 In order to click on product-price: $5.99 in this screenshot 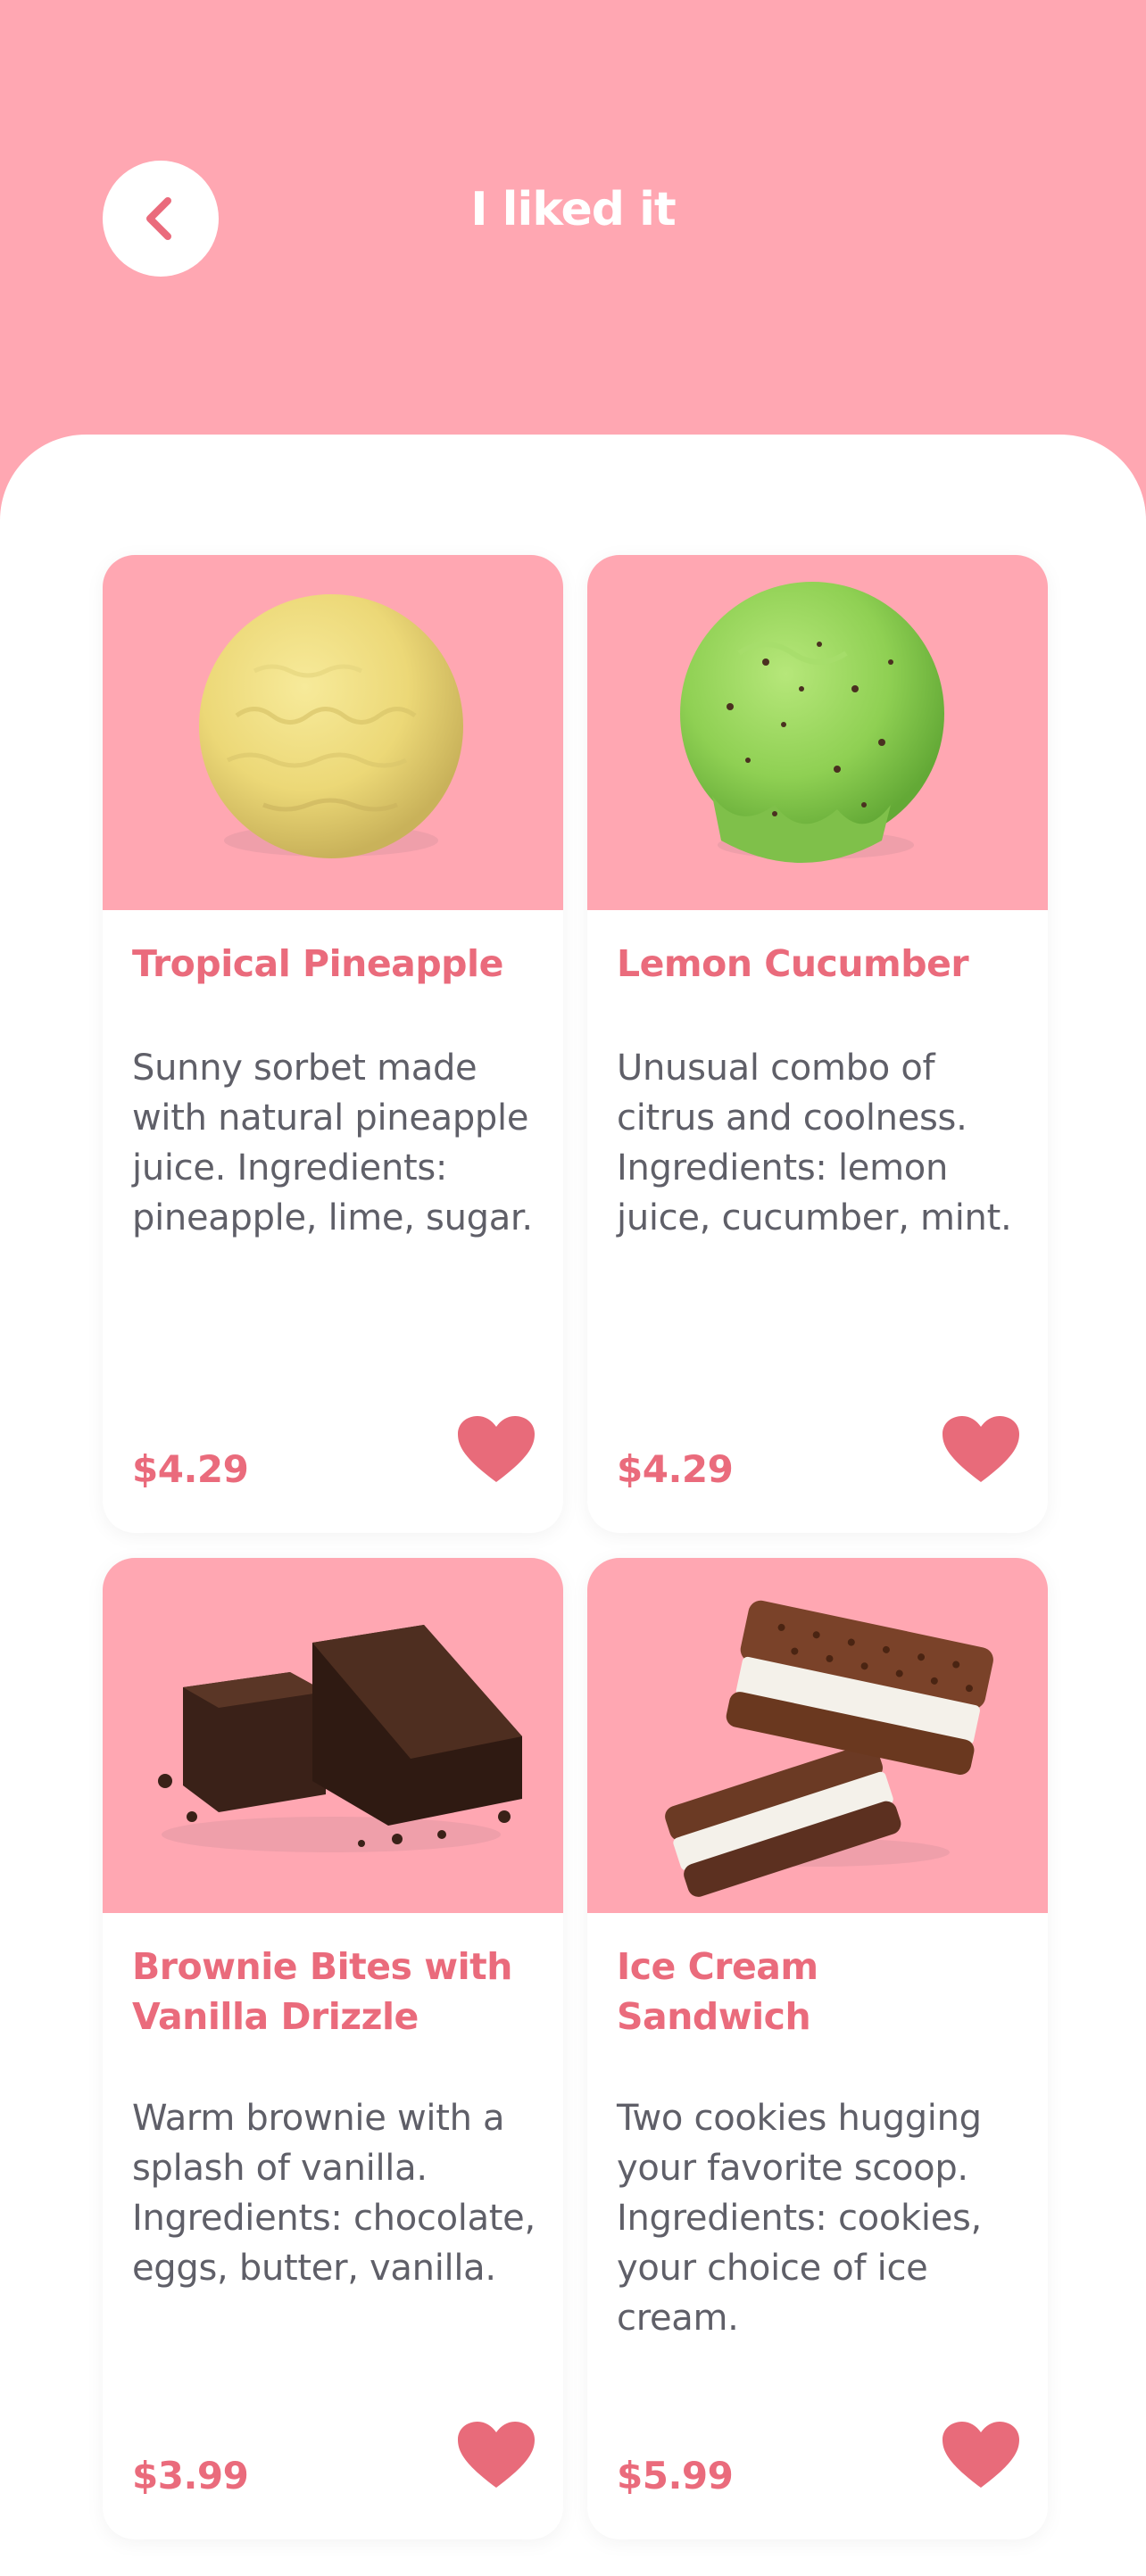, I will do `click(675, 2475)`.